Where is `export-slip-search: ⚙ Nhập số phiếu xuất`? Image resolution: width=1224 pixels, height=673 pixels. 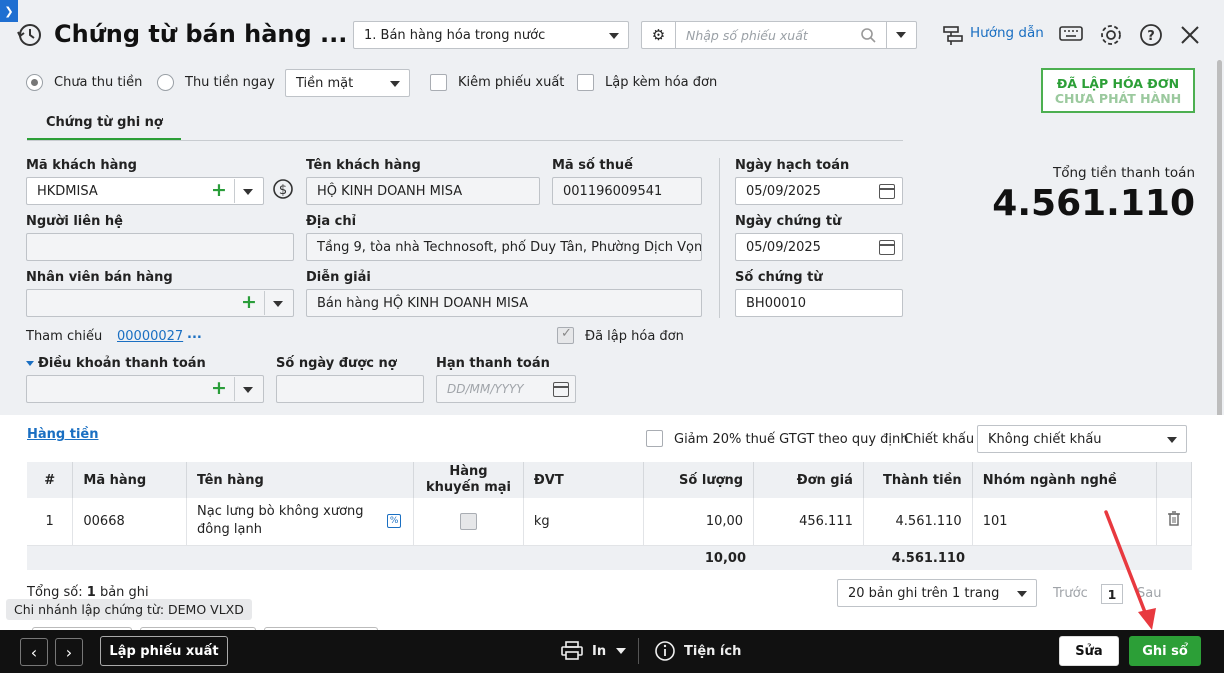
export-slip-search: ⚙ Nhập số phiếu xuất is located at coordinates (779, 35).